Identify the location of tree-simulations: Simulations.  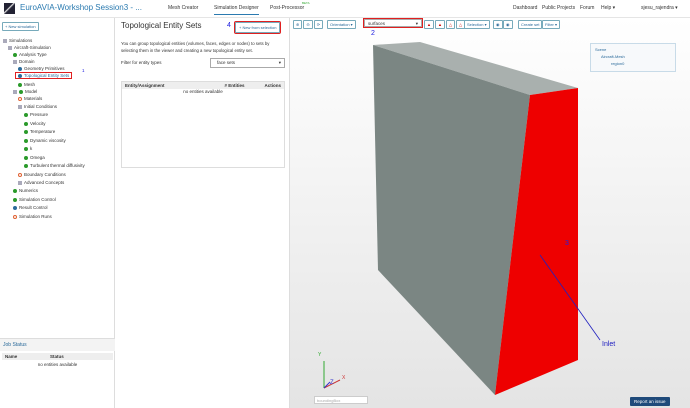
(17, 40).